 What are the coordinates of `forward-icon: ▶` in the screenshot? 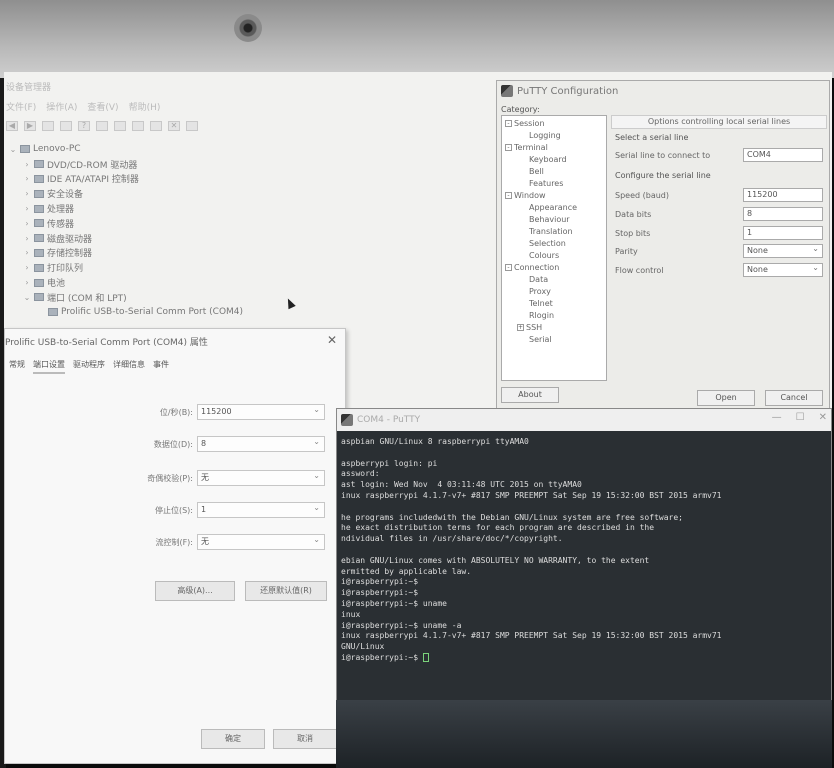 It's located at (30, 126).